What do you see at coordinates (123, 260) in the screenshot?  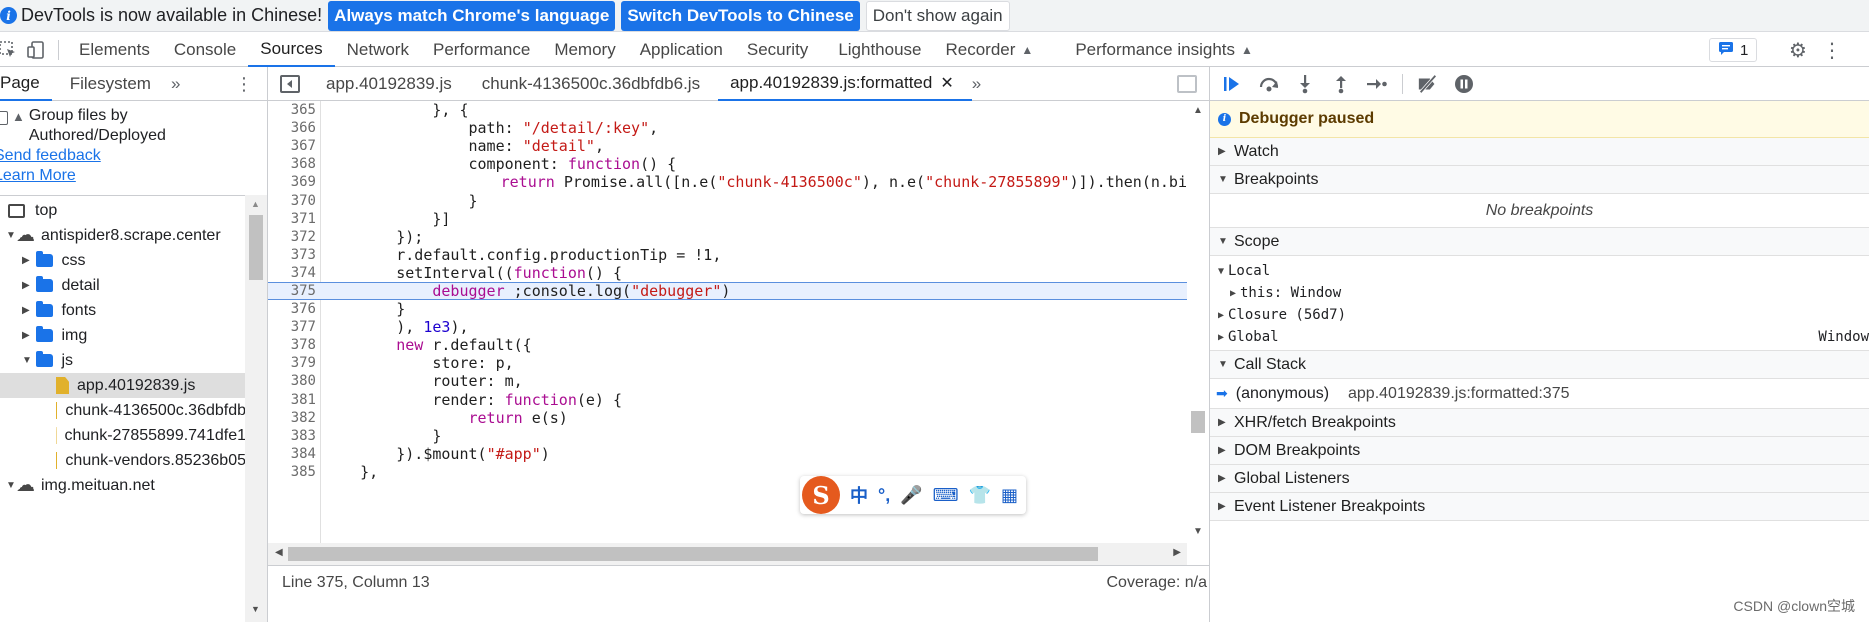 I see `tree-item-folder: ▶ css` at bounding box center [123, 260].